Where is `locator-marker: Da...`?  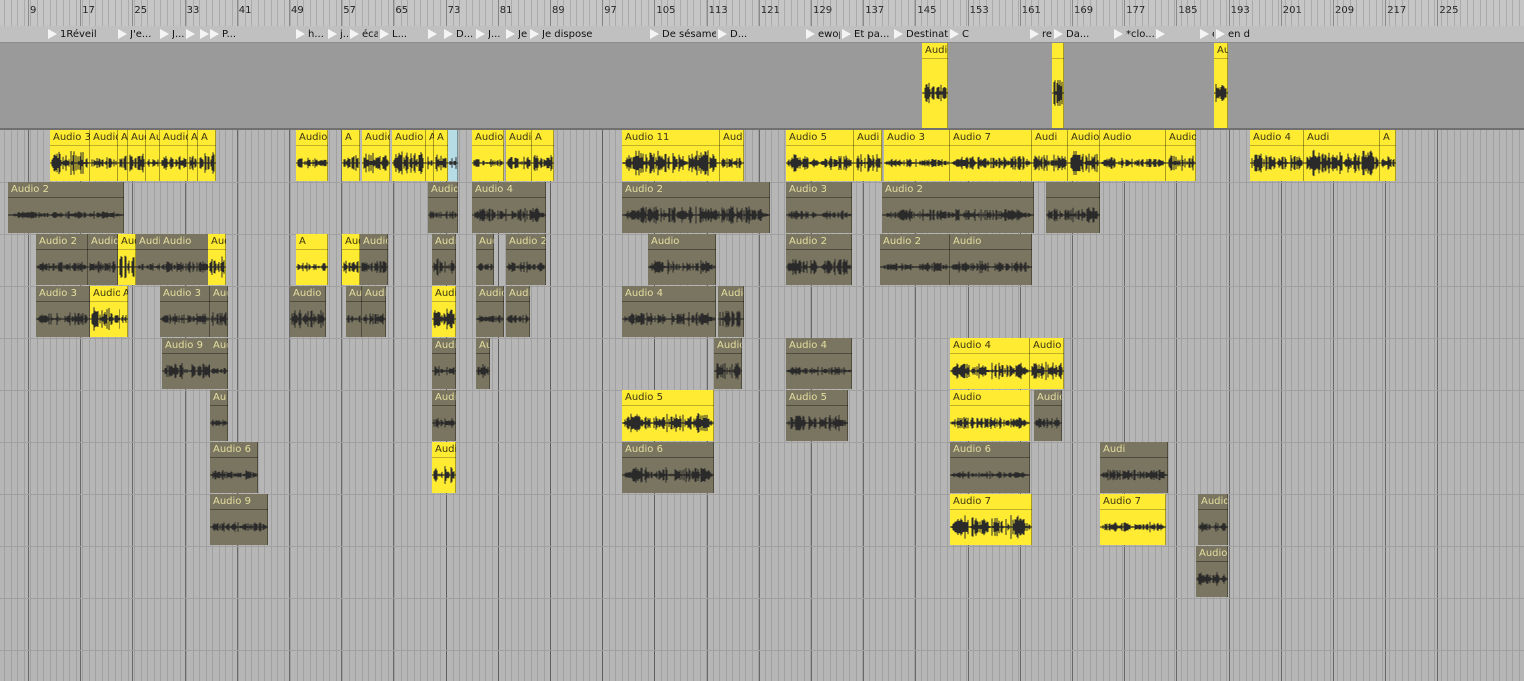 locator-marker: Da... is located at coordinates (1083, 34).